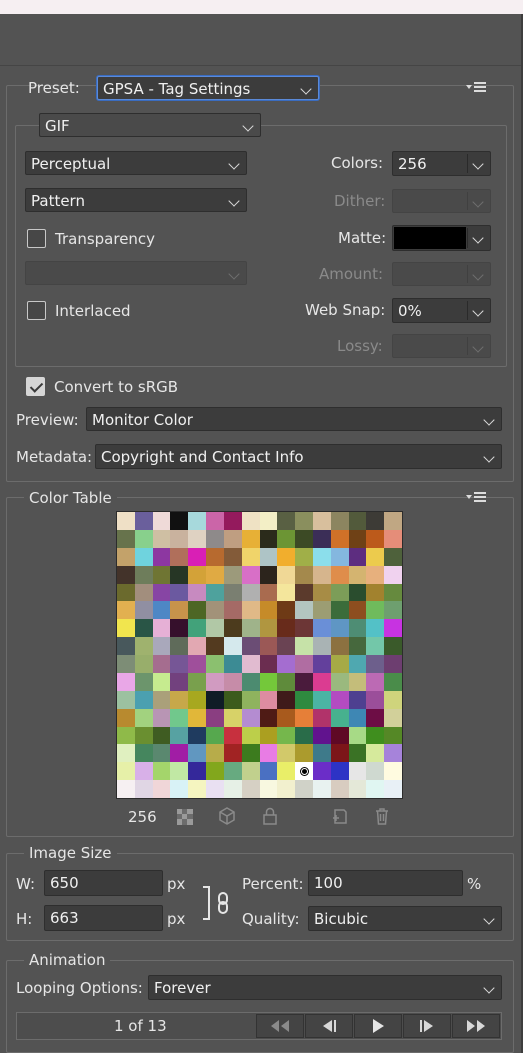 The height and width of the screenshot is (1053, 523). Describe the element at coordinates (298, 456) in the screenshot. I see `metadata-dropdown: Copyright and Contact Info` at that location.